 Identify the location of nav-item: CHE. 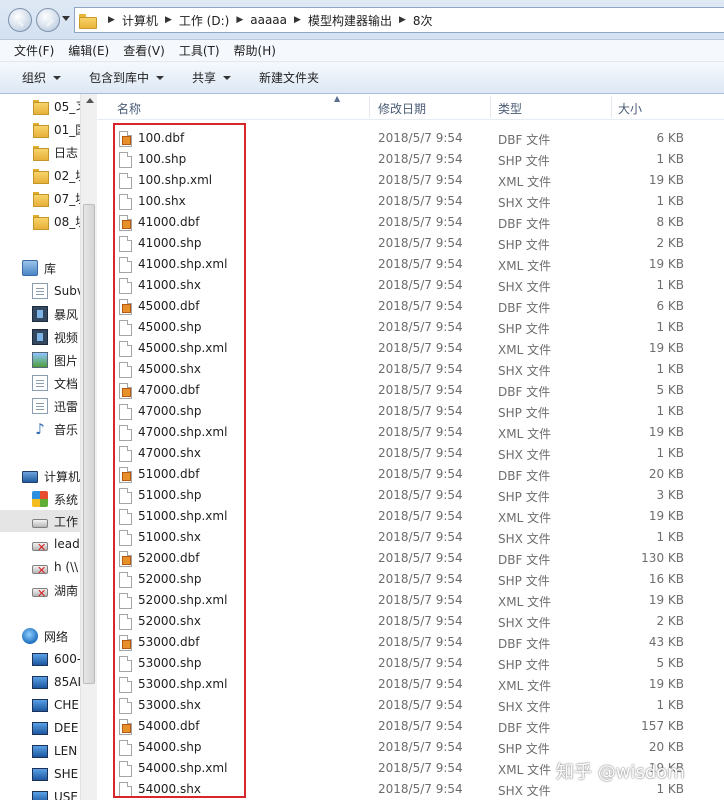
(40, 705).